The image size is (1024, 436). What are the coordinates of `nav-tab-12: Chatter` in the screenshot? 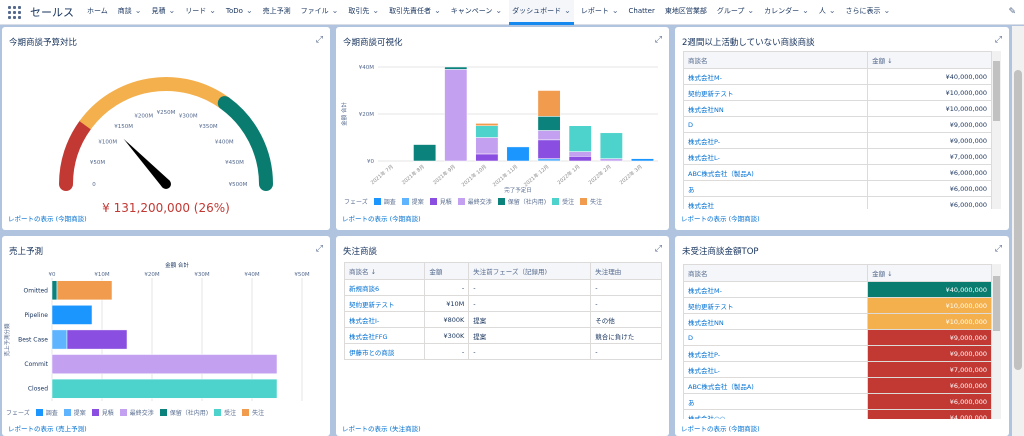 It's located at (642, 12).